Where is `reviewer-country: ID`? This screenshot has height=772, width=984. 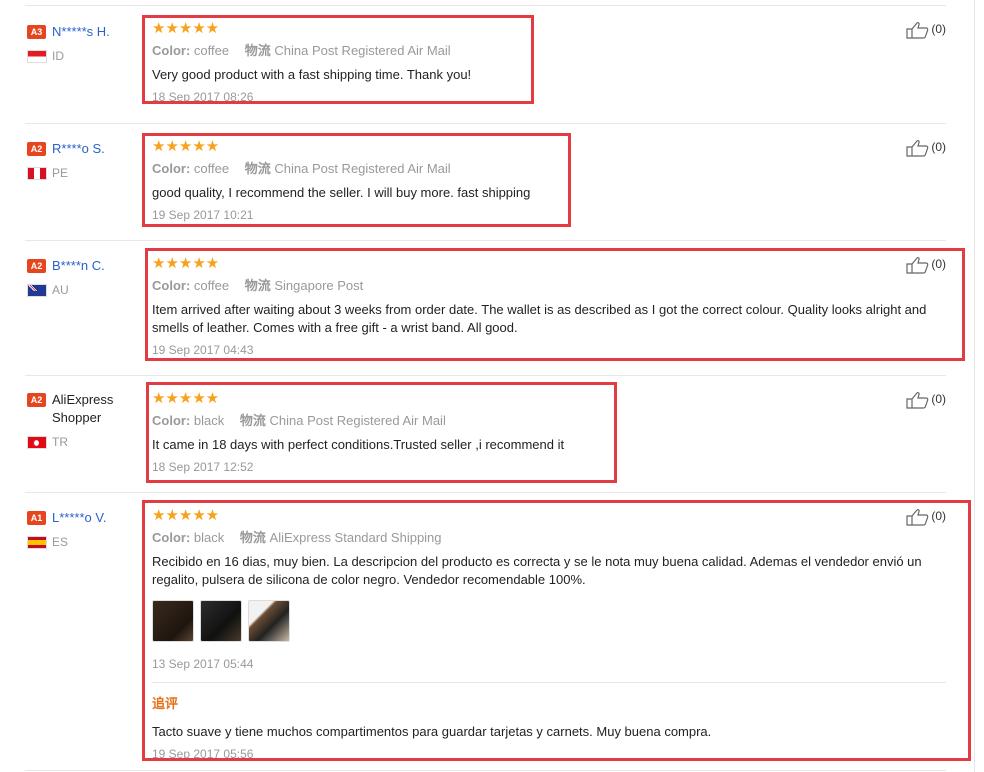
reviewer-country: ID is located at coordinates (45, 56).